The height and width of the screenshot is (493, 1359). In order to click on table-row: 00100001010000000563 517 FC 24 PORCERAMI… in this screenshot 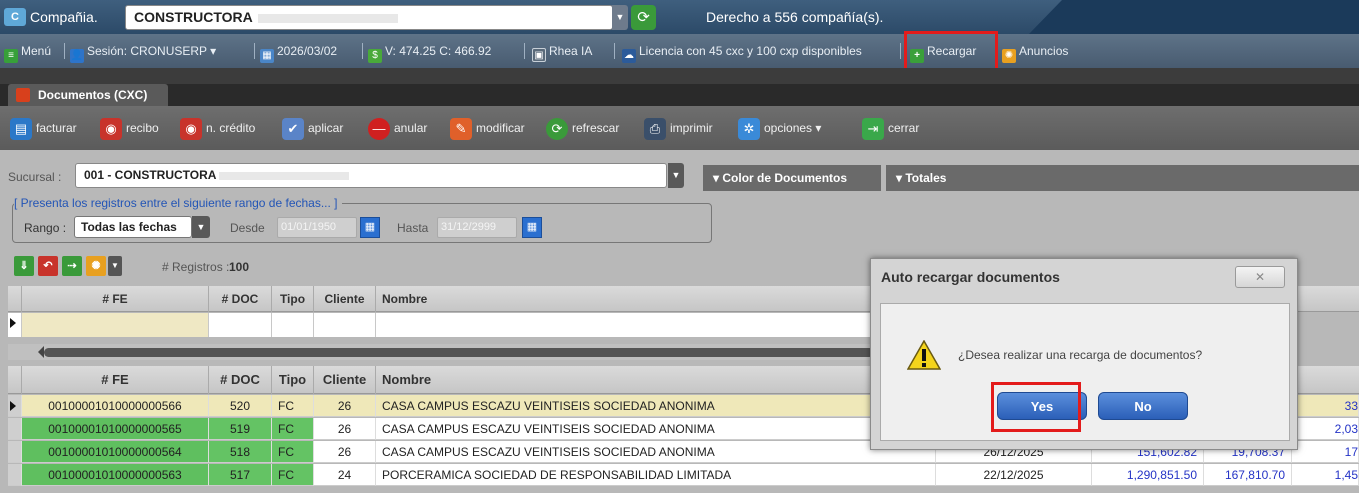, I will do `click(683, 475)`.